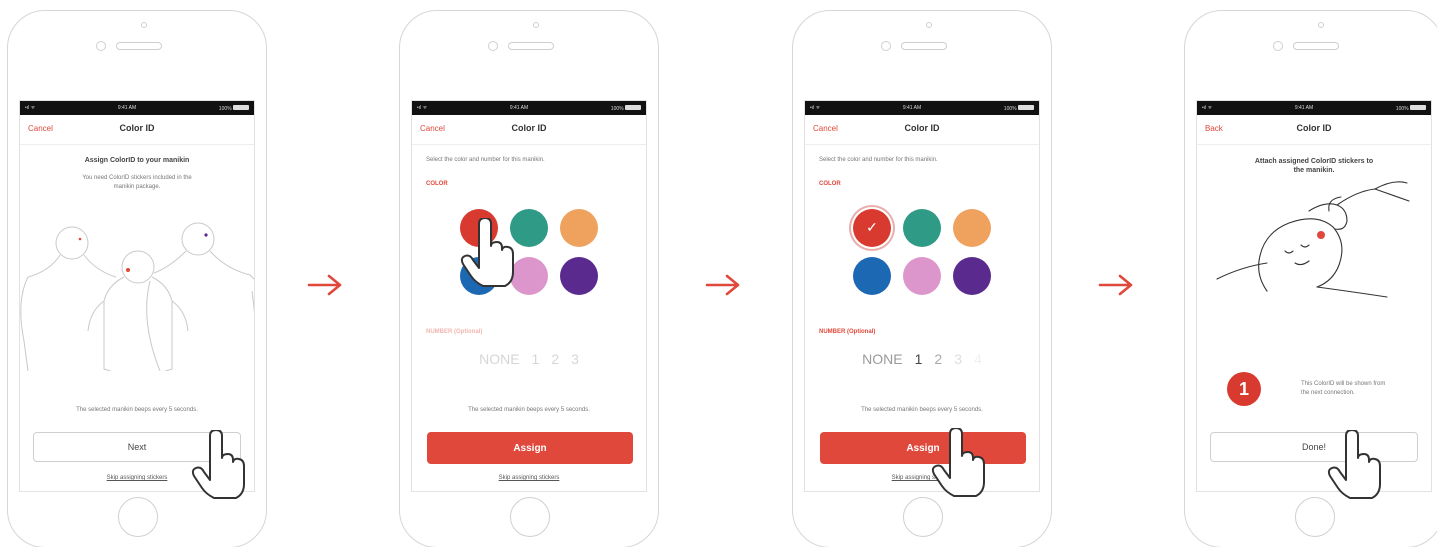 This screenshot has height=547, width=1437. I want to click on checkmark-icon: ✓, so click(872, 227).